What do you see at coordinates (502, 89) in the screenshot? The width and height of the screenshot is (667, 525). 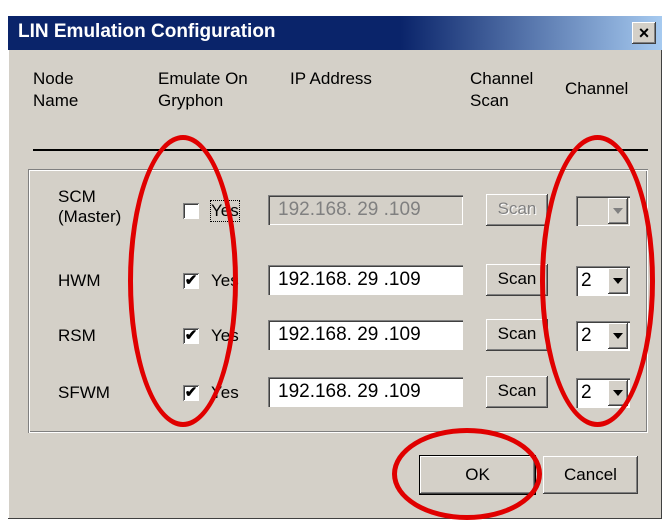 I see `header-channel-scan: Channel Scan` at bounding box center [502, 89].